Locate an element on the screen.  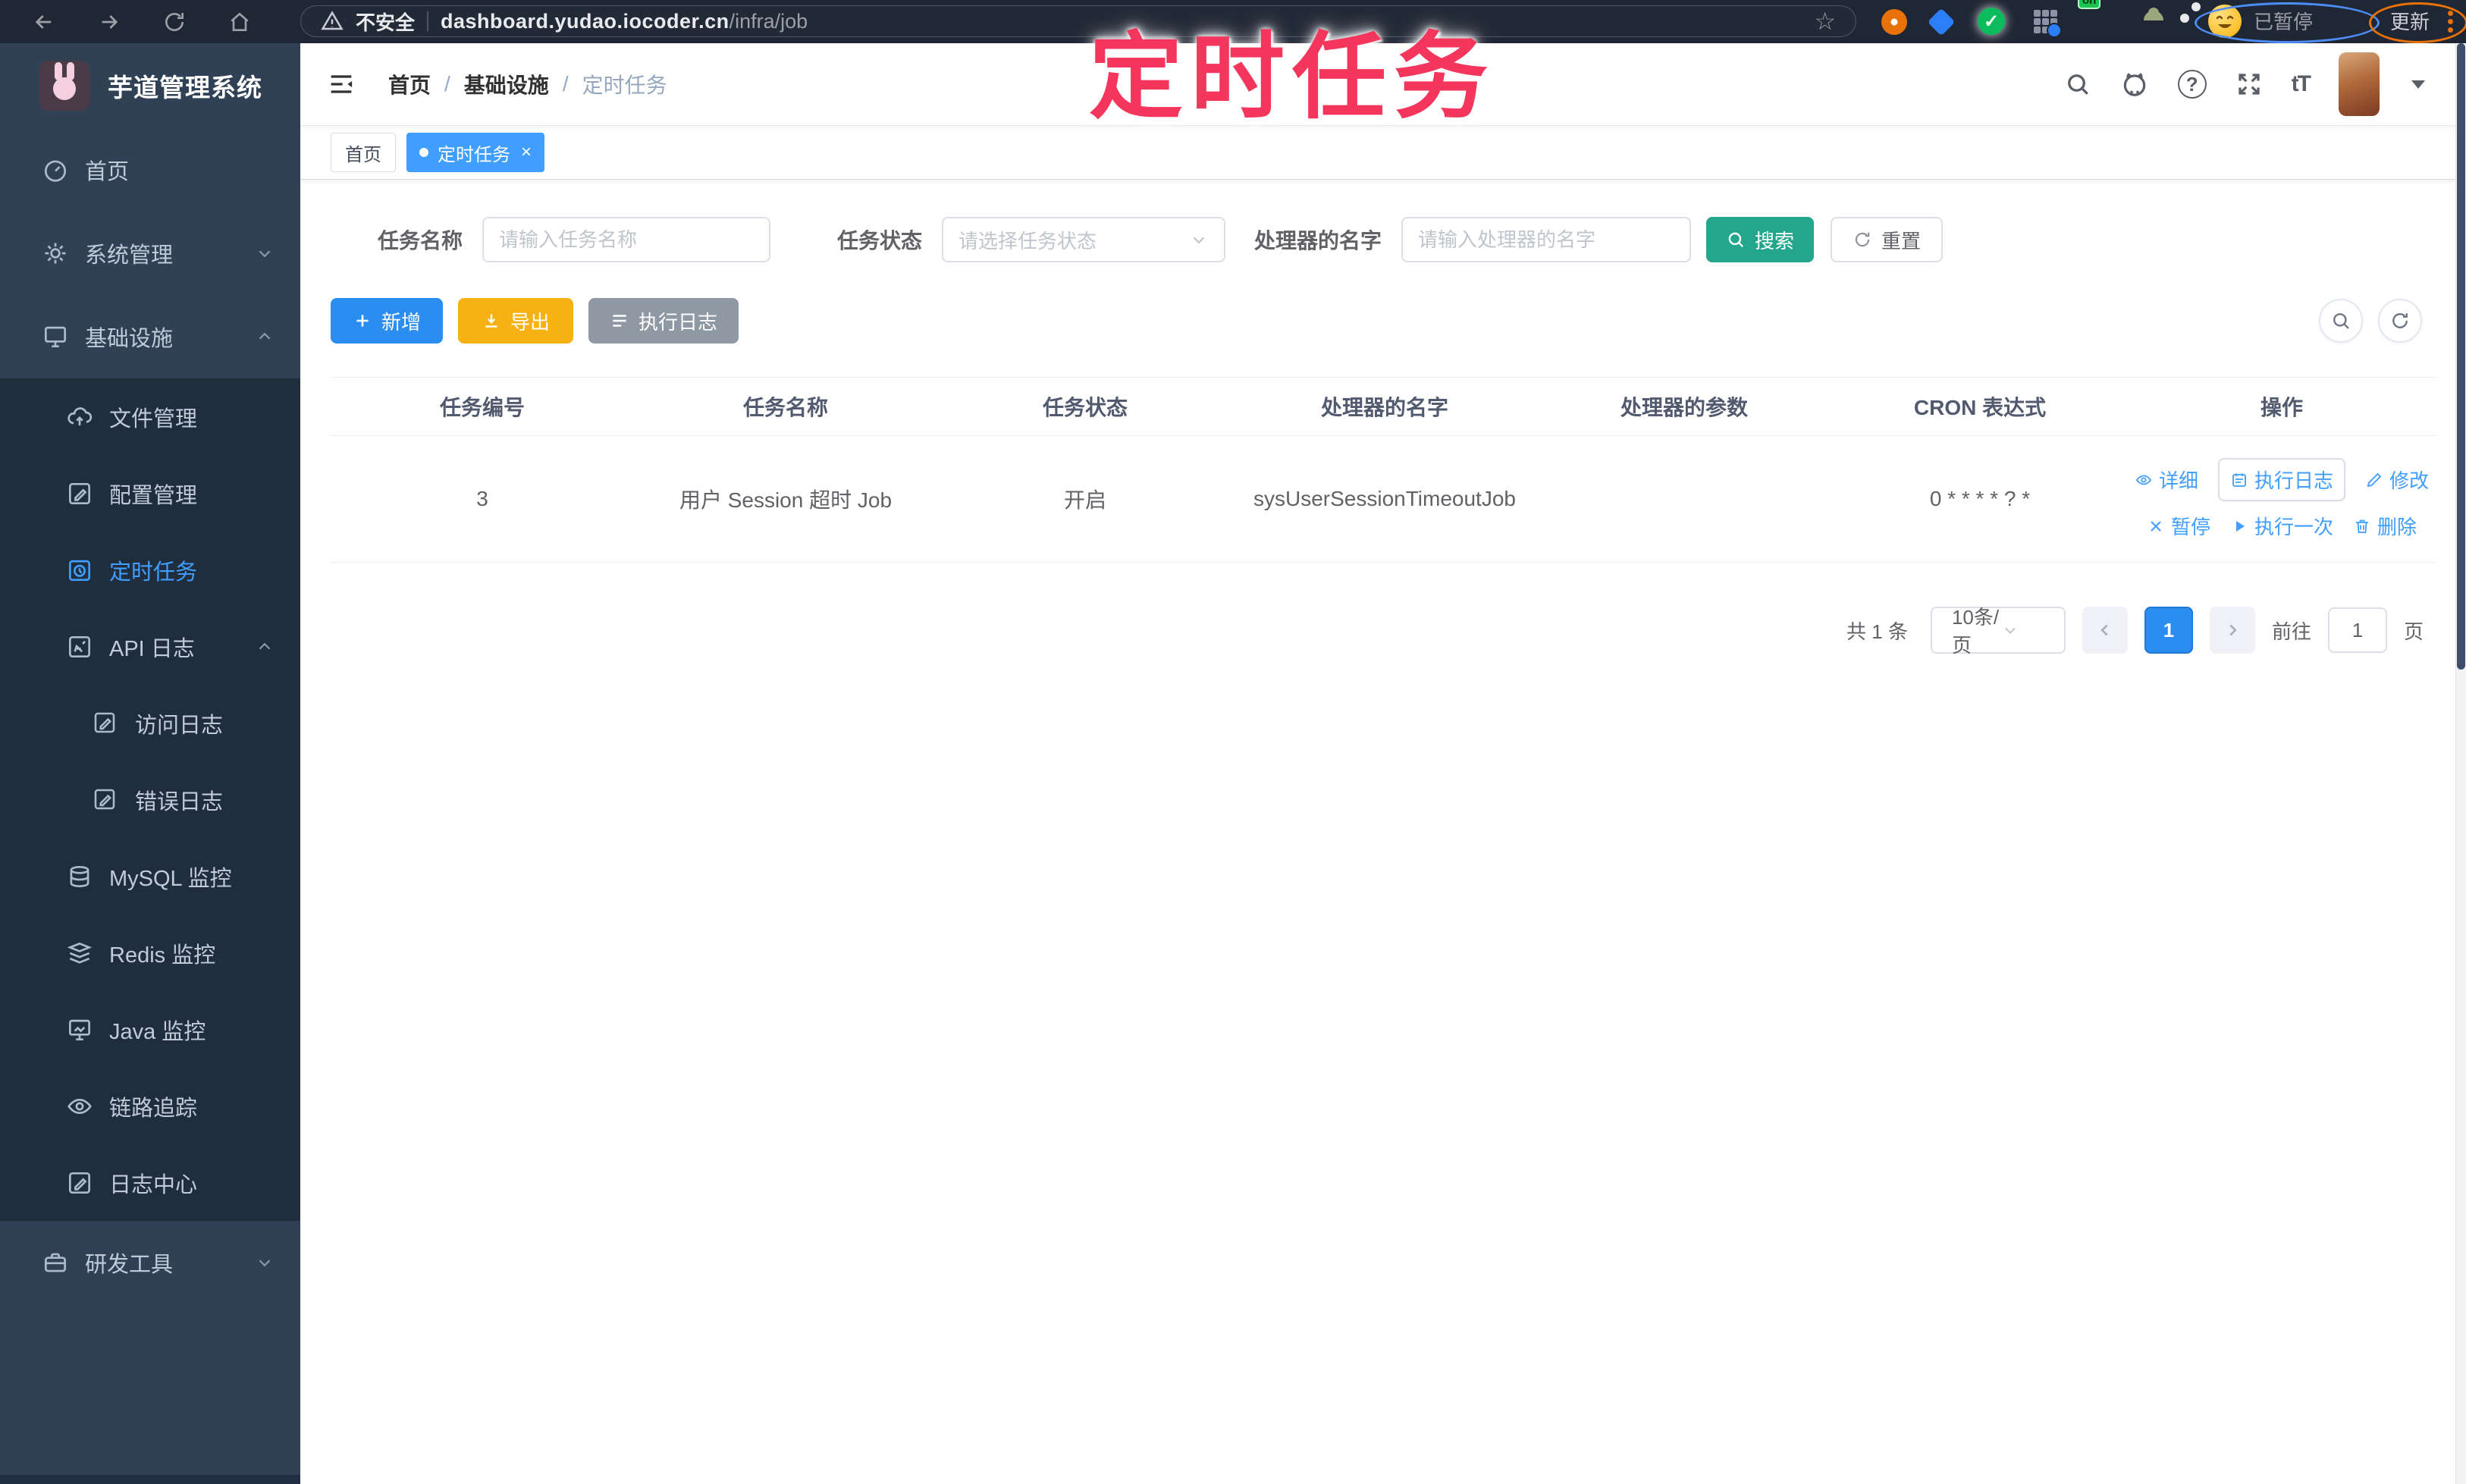
sidebar-item-log-center: 日志中心 is located at coordinates (150, 1182).